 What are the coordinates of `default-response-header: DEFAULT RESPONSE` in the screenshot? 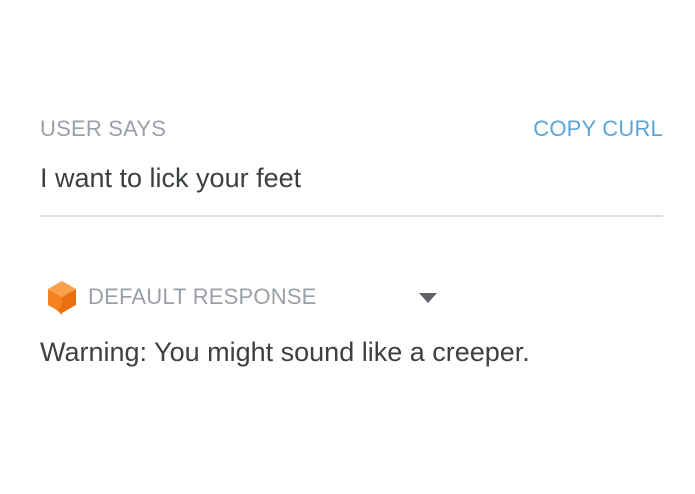 It's located at (181, 297).